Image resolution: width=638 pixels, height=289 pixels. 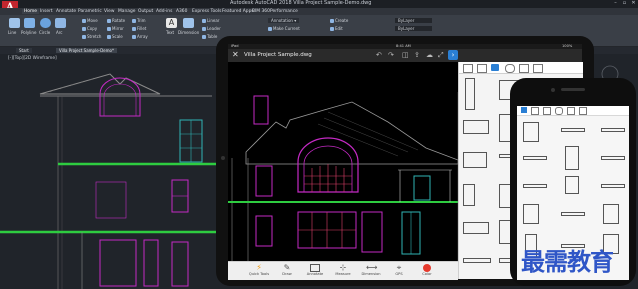 I want to click on fullscreen-icon: ⤢, so click(x=441, y=55).